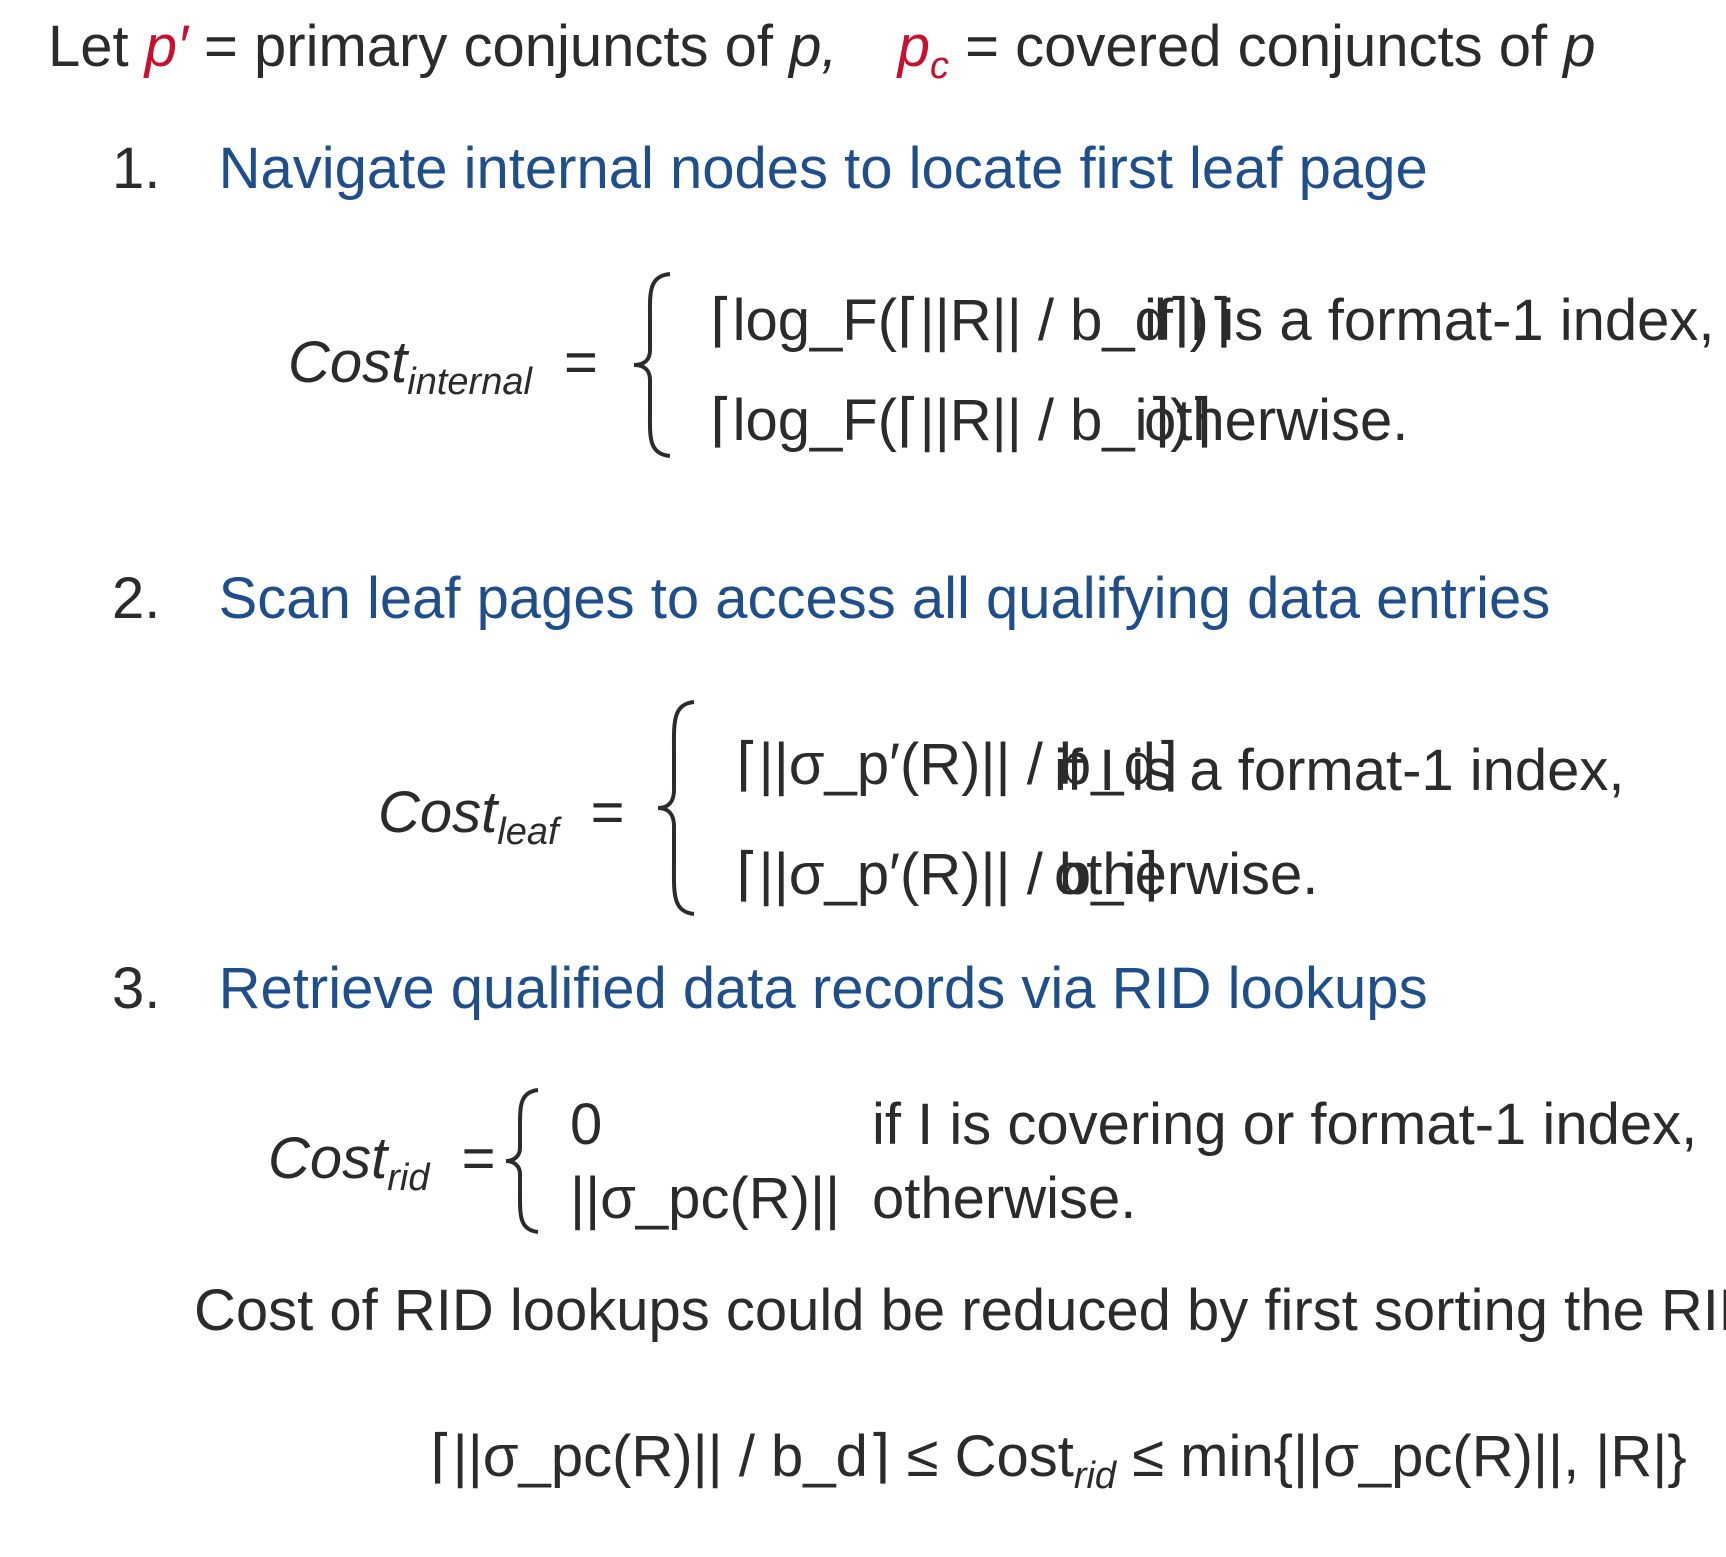  Describe the element at coordinates (488, 46) in the screenshot. I see `primary-conjuncts-text: = primary conjuncts of` at that location.